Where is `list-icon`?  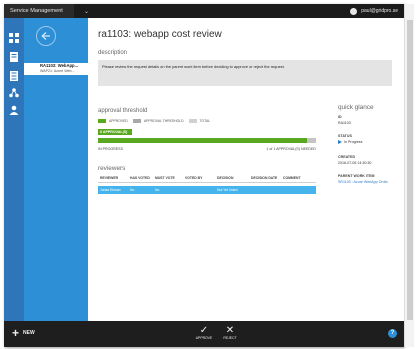 list-icon is located at coordinates (14, 74).